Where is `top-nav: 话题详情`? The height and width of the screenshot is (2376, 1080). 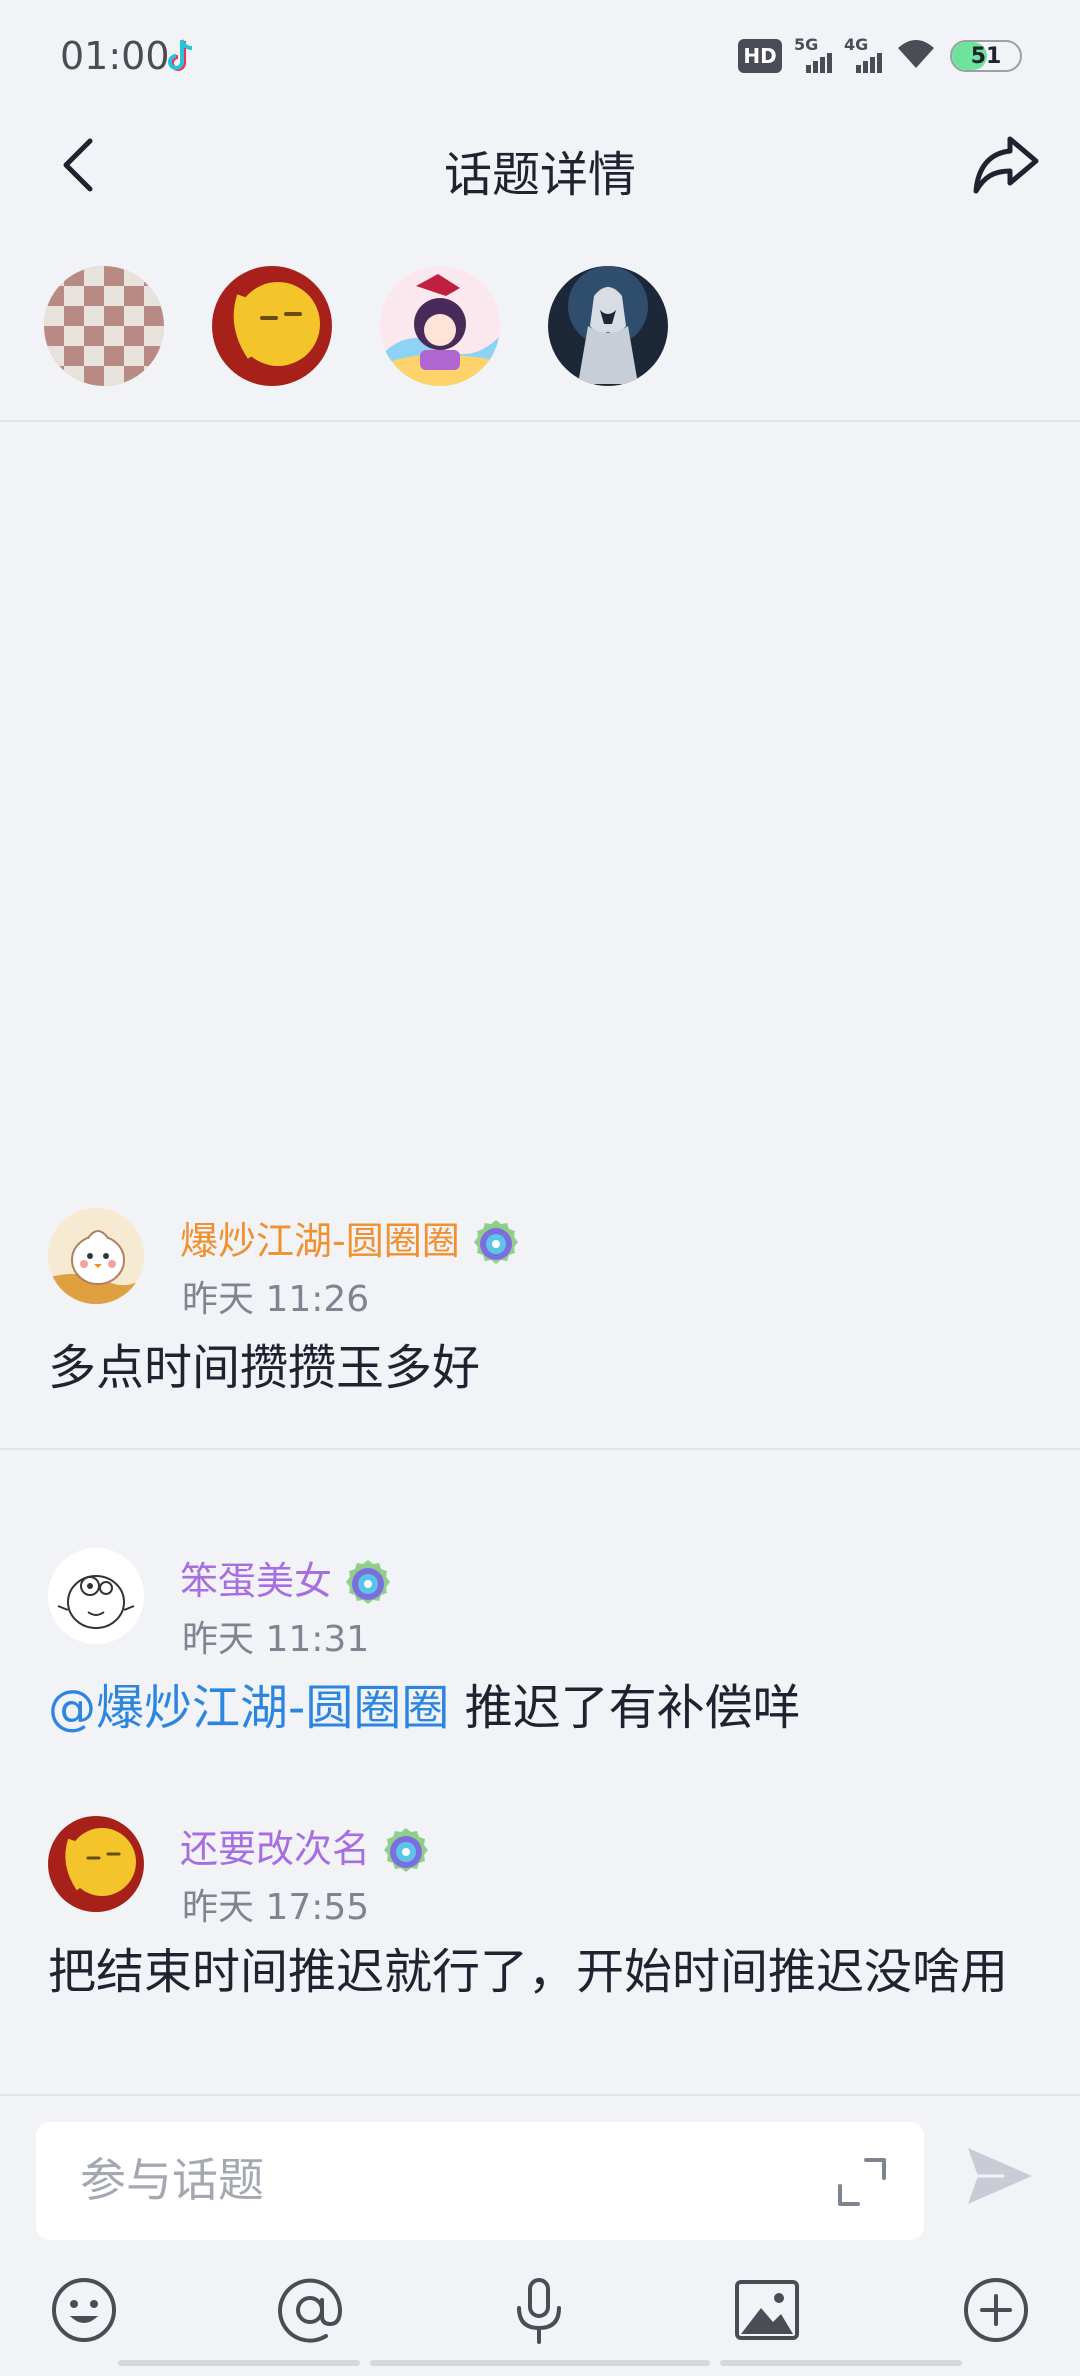 top-nav: 话题详情 is located at coordinates (540, 165).